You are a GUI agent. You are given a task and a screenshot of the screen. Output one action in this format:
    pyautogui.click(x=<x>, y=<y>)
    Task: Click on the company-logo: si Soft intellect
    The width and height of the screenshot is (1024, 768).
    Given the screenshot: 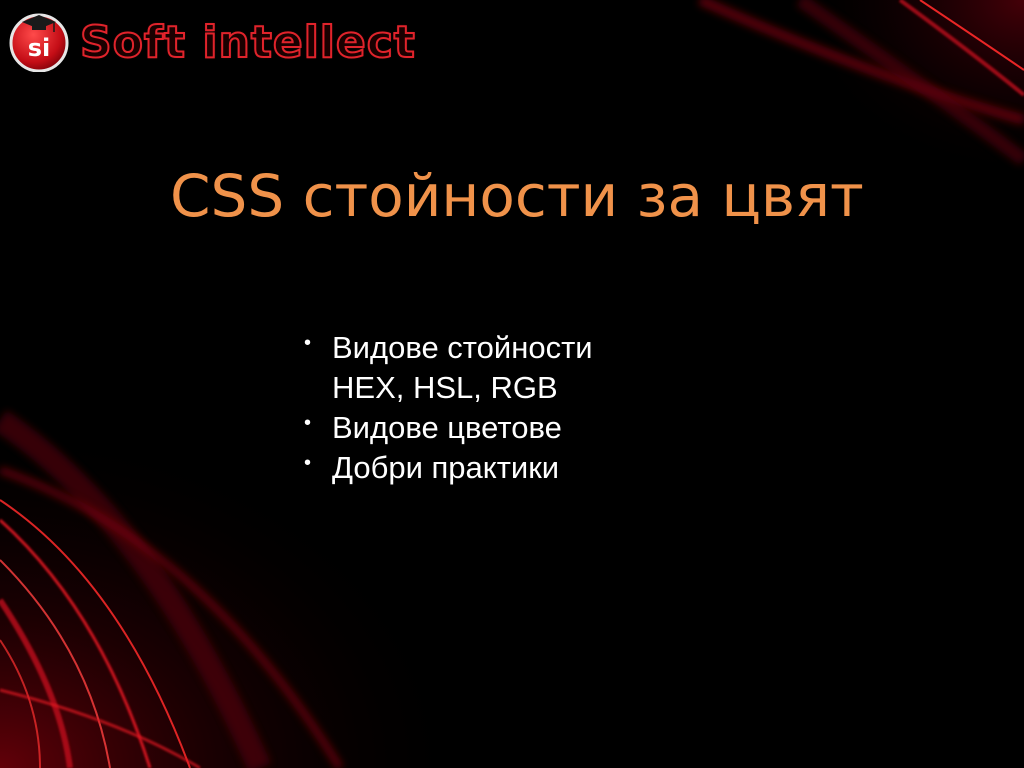 What is the action you would take?
    pyautogui.click(x=212, y=41)
    